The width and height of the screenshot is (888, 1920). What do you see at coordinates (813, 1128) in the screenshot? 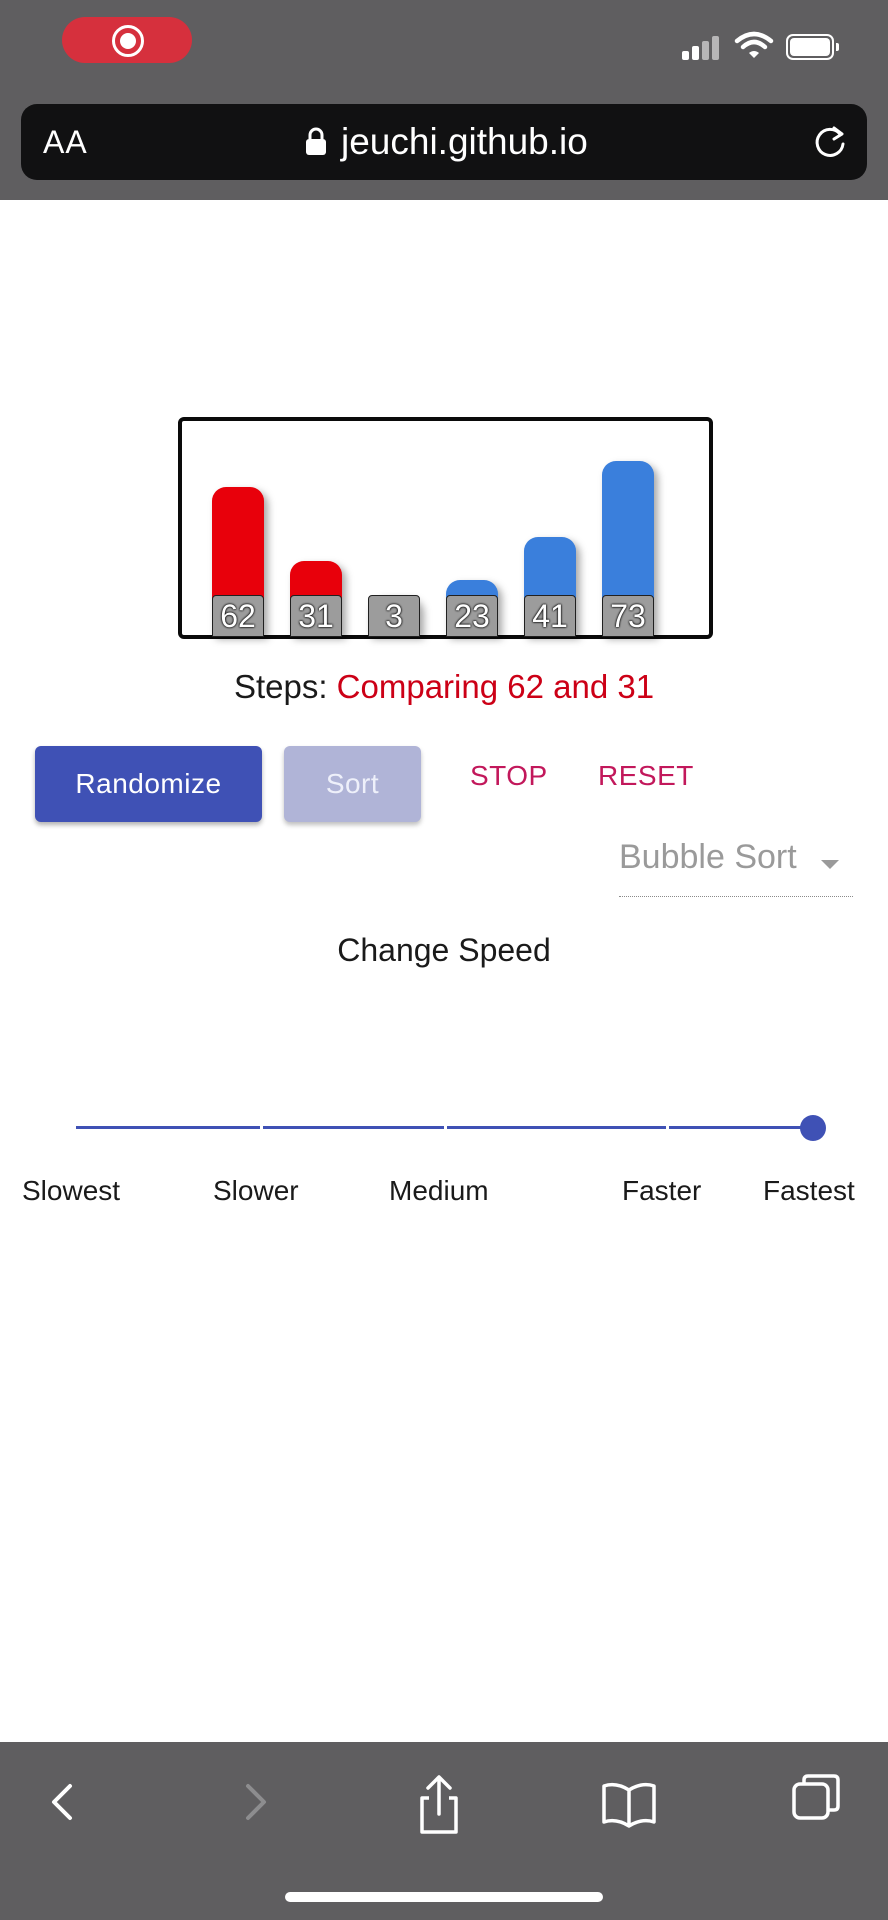
I see `speed-slider-thumb` at bounding box center [813, 1128].